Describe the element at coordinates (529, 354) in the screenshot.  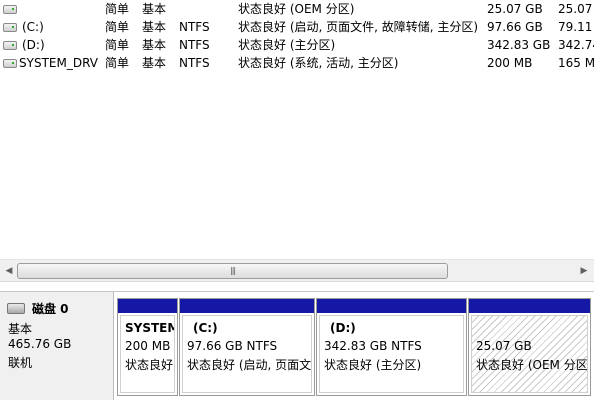
I see `partition-body: 25.07 GB 状态良好 (OEM 分区` at that location.